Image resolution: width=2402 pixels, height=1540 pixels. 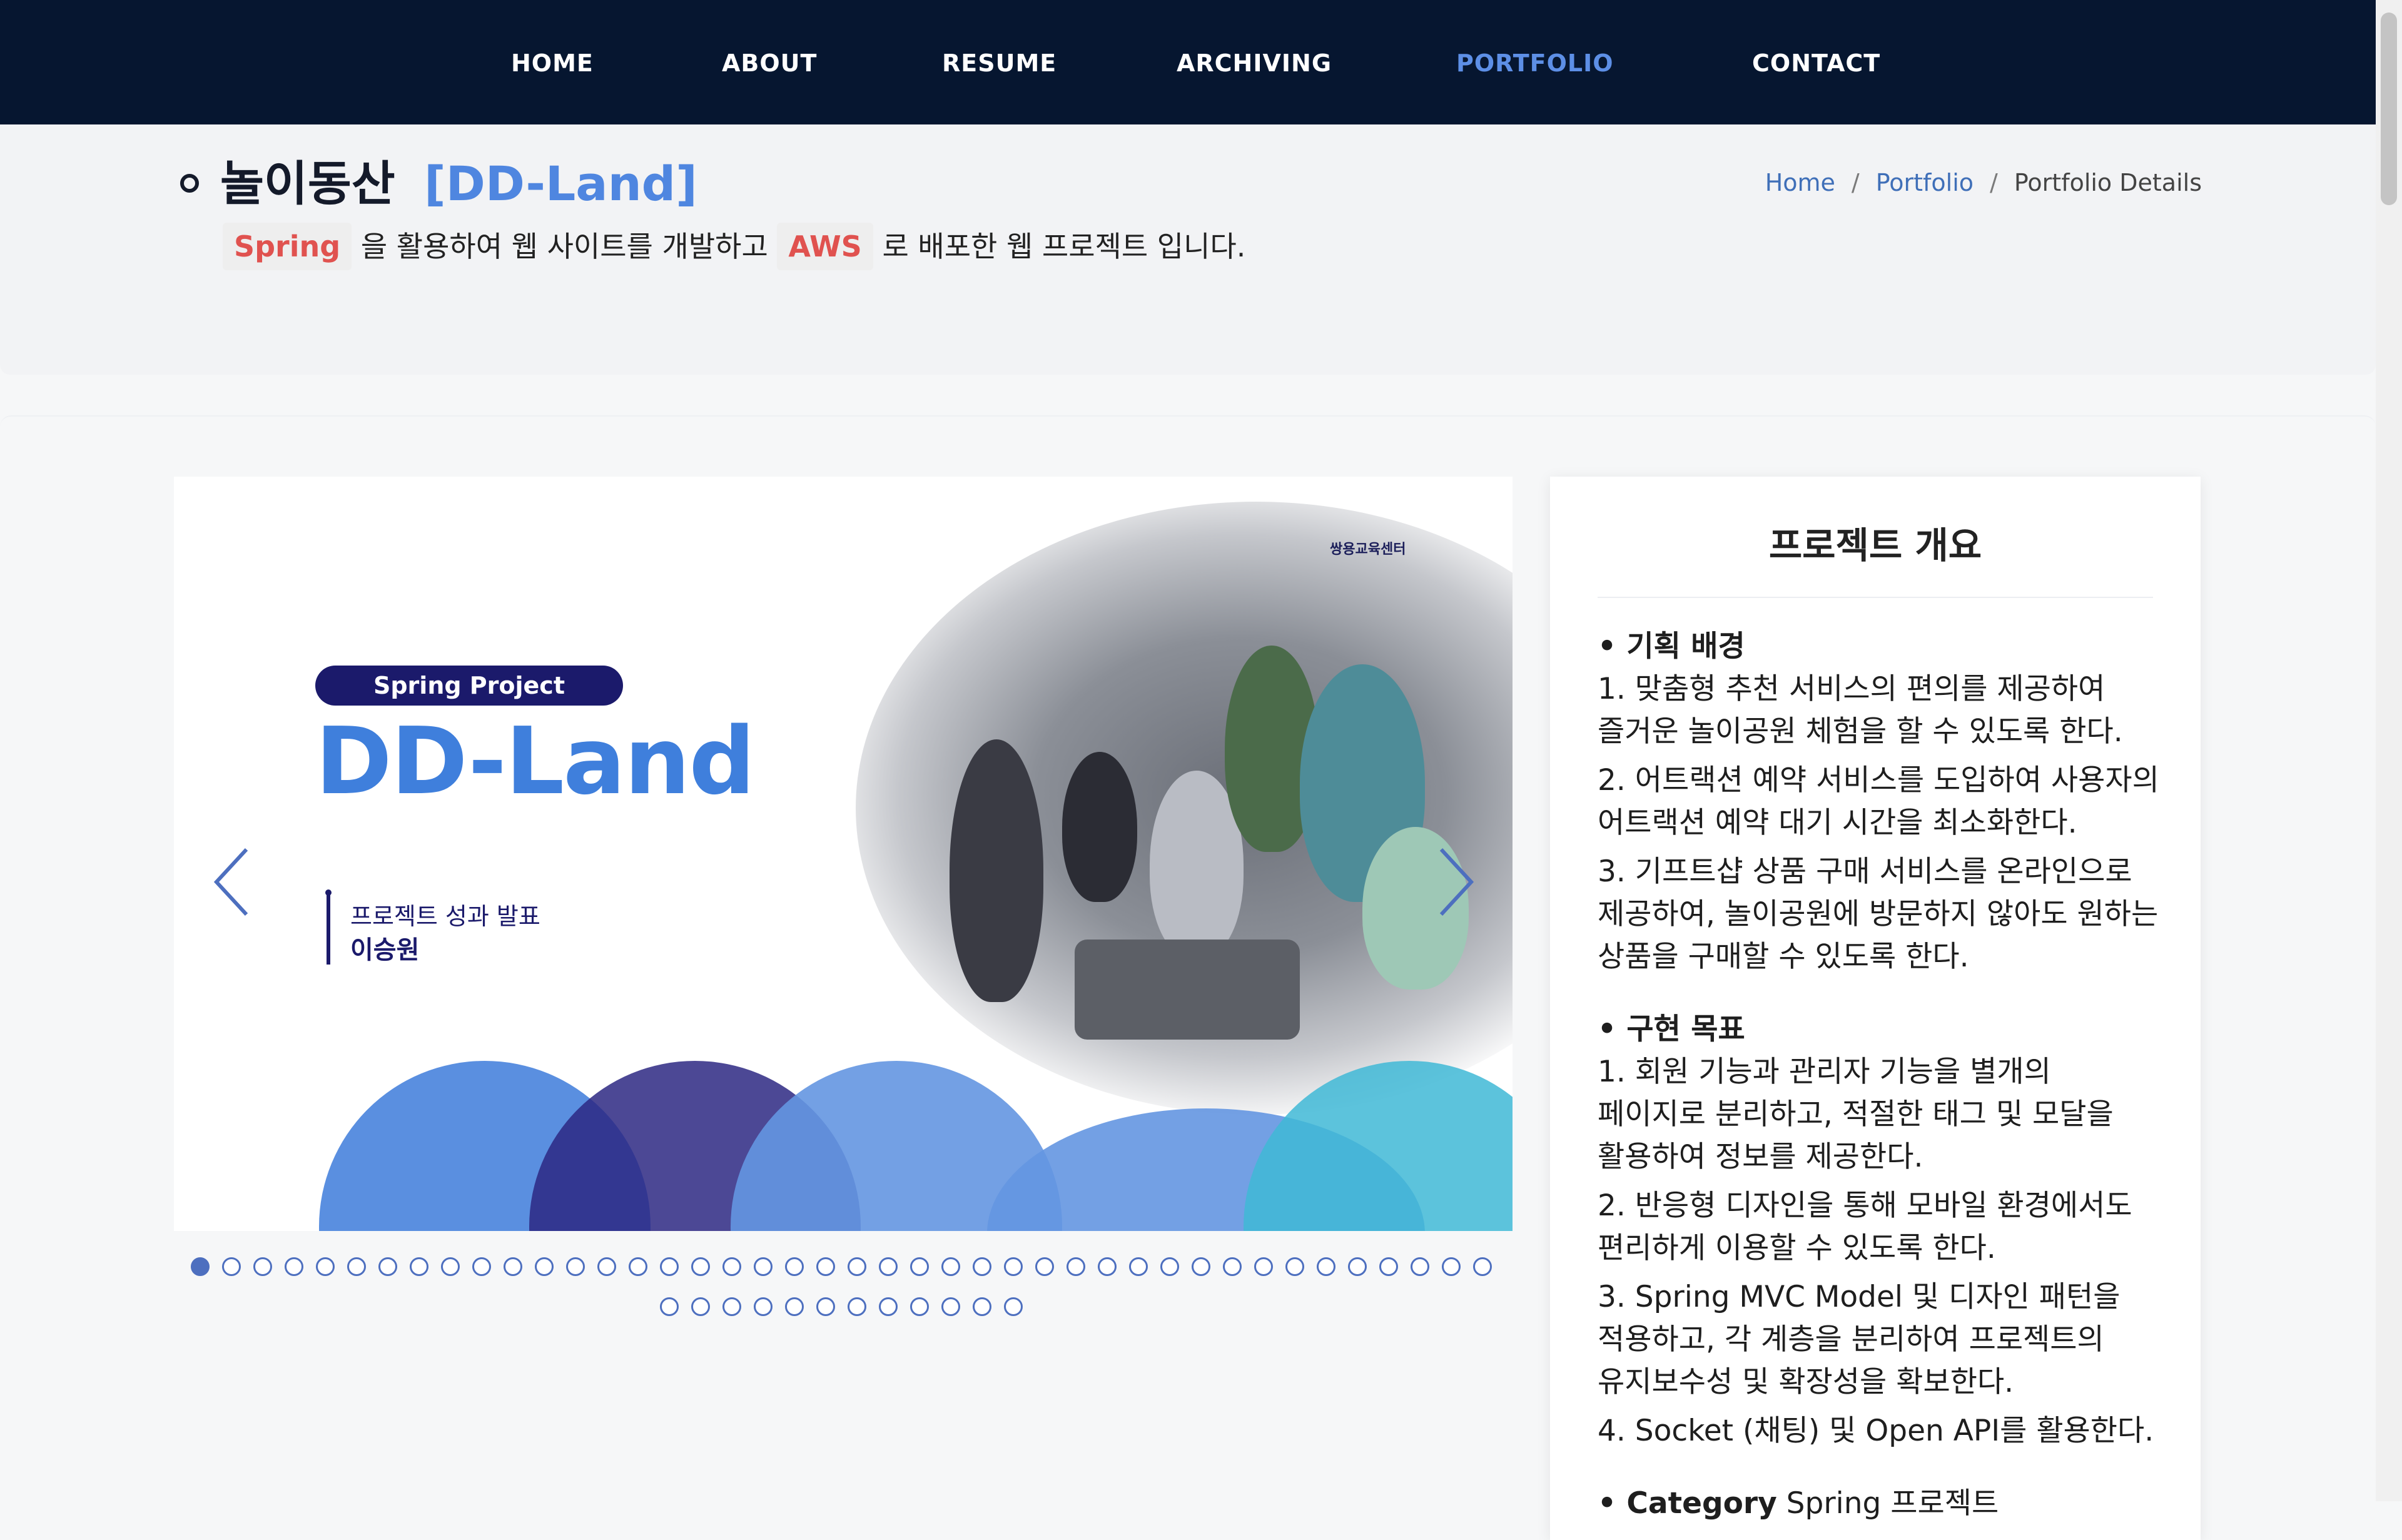 I want to click on nav-archiving: ARCHIVING, so click(x=1254, y=63).